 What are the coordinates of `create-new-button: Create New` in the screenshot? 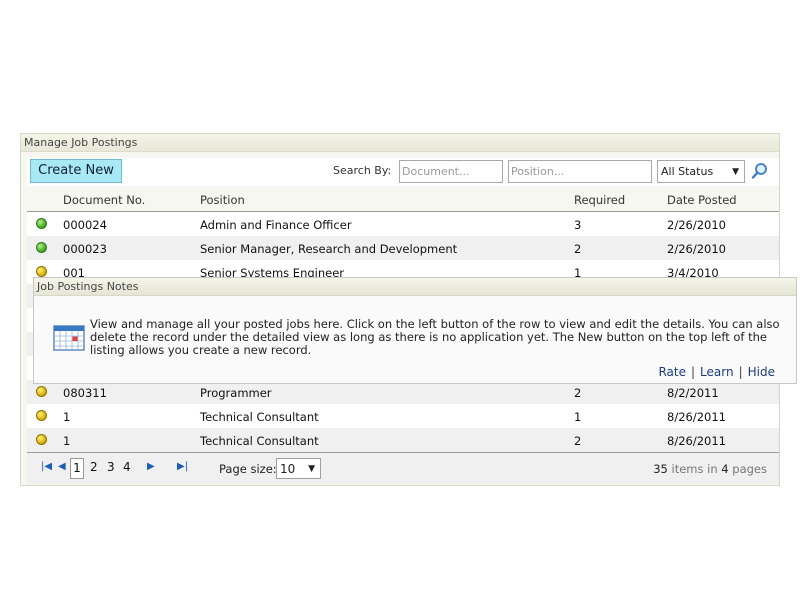 It's located at (76, 171).